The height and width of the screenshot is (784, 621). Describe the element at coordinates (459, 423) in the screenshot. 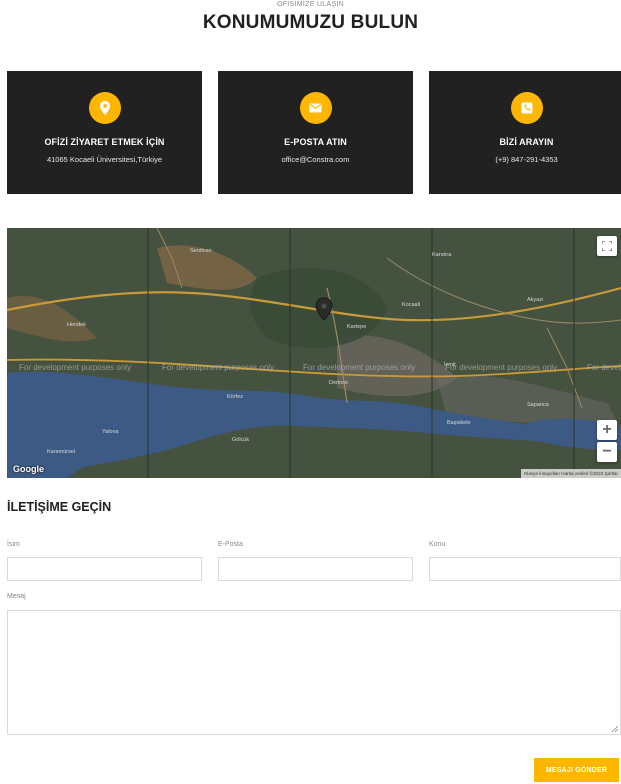

I see `map-label: Başiskele` at that location.